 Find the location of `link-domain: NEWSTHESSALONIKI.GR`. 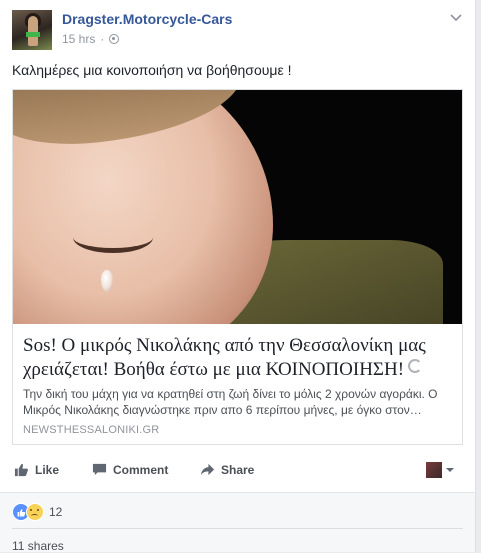

link-domain: NEWSTHESSALONIKI.GR is located at coordinates (91, 430).